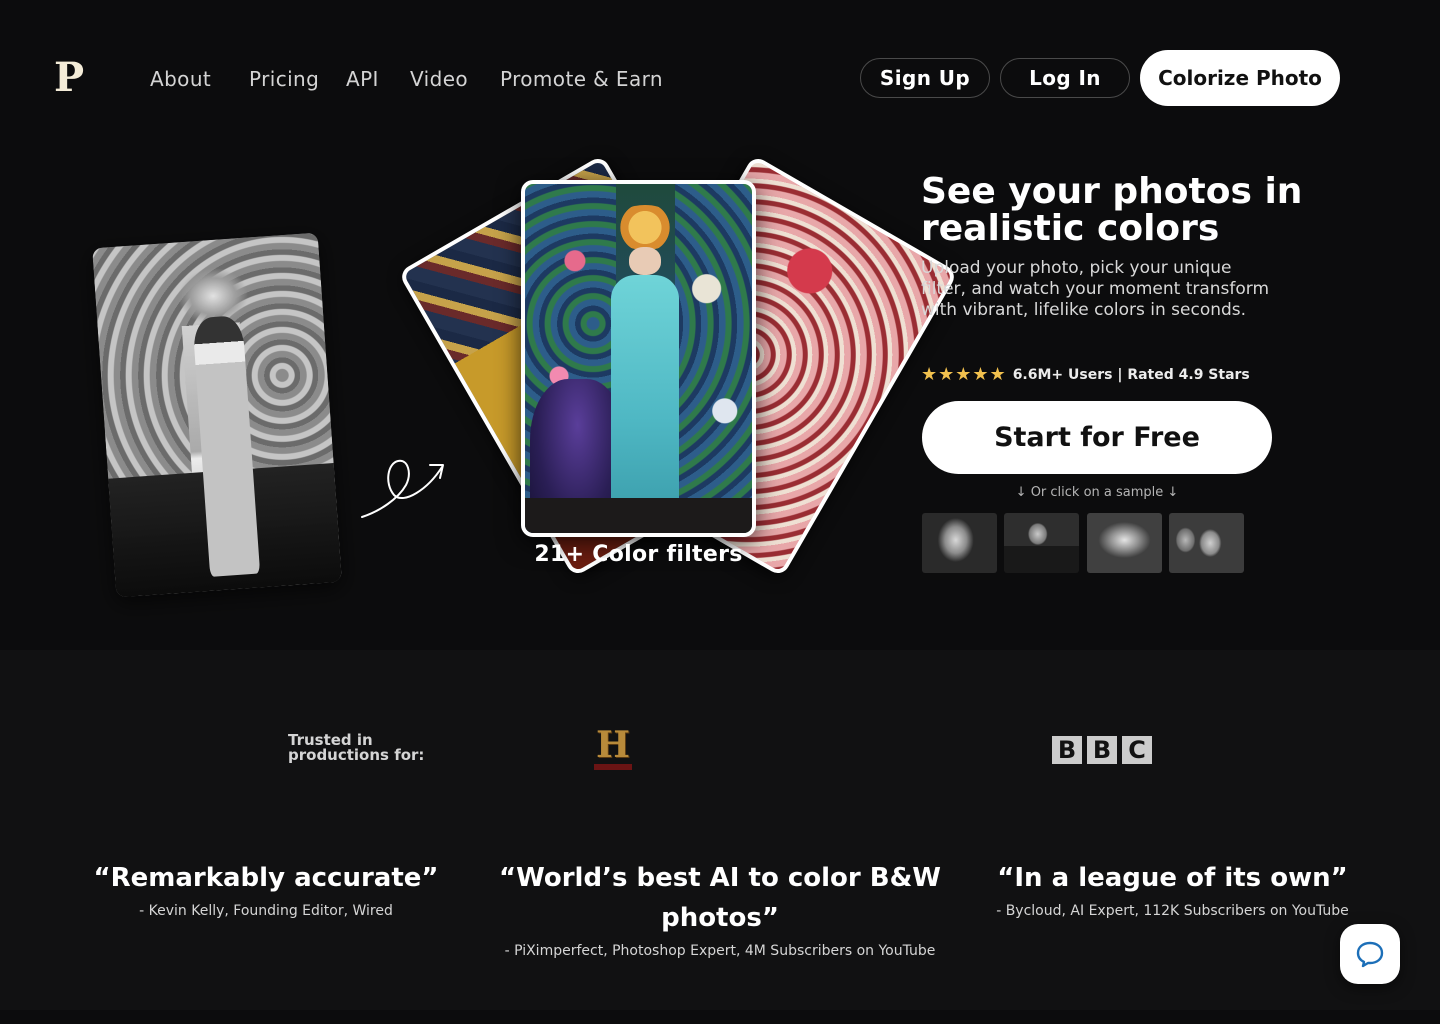 This screenshot has height=1024, width=1440. What do you see at coordinates (925, 78) in the screenshot?
I see `sign-up-button: Sign Up` at bounding box center [925, 78].